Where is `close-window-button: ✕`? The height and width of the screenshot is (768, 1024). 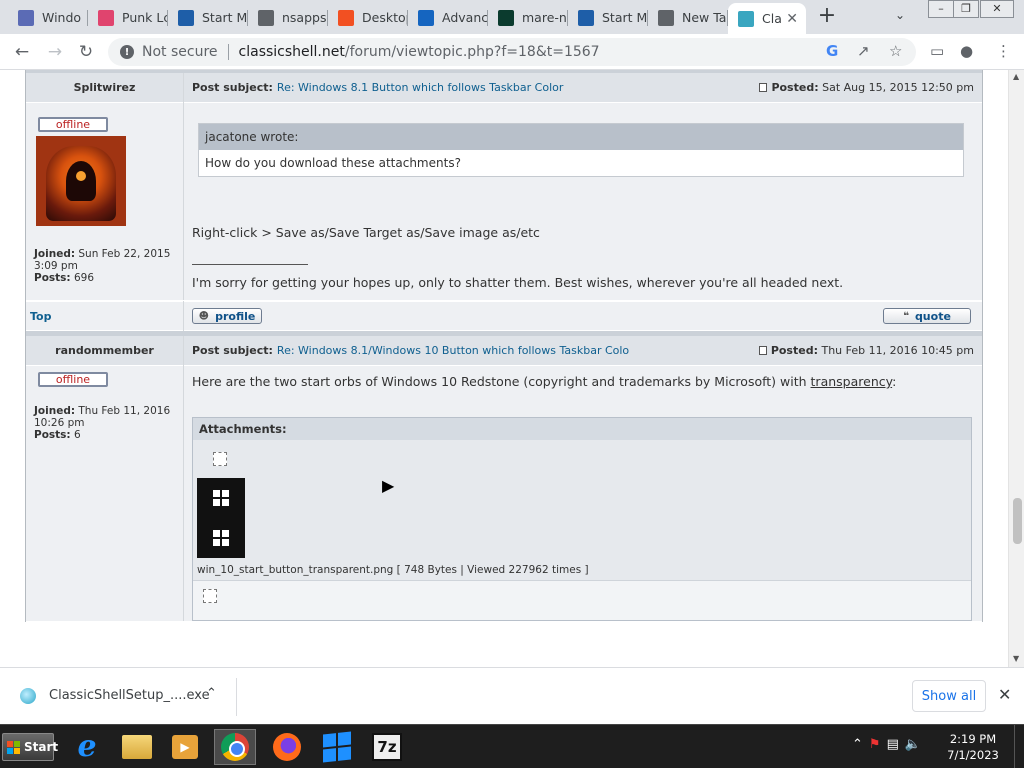
close-window-button: ✕ is located at coordinates (997, 9).